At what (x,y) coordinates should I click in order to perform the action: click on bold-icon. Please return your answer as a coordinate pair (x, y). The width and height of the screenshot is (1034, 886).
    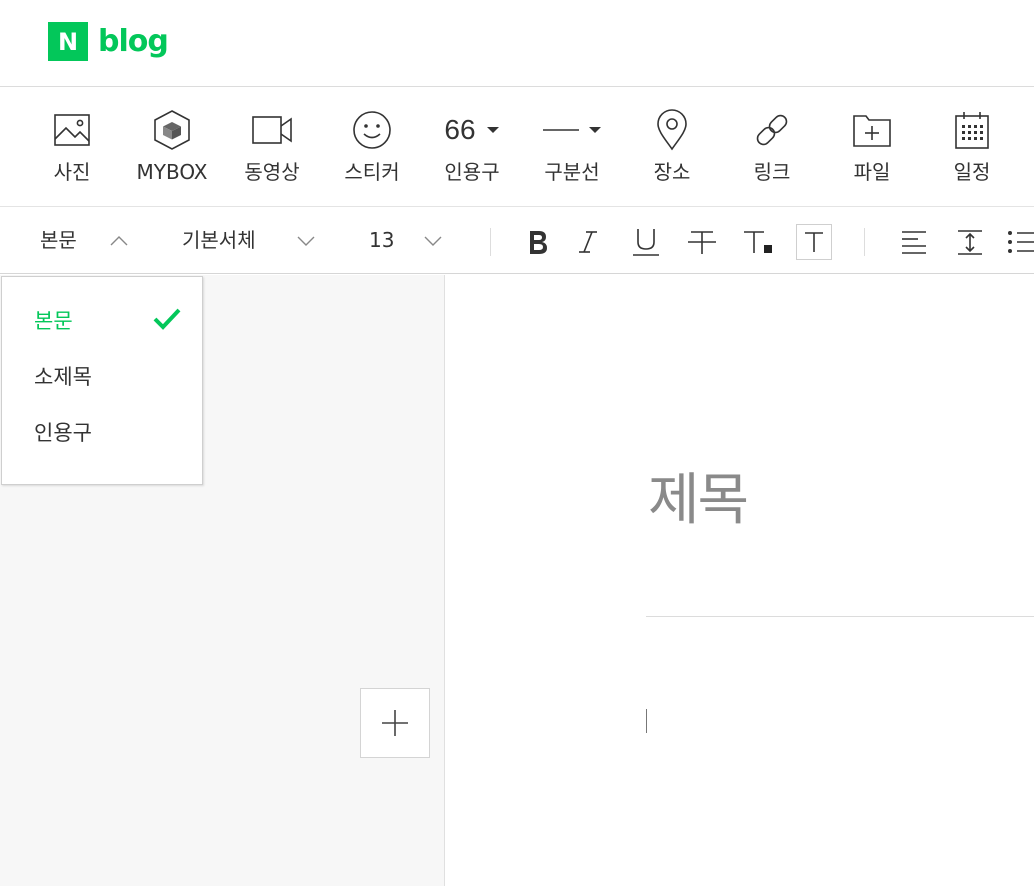
    Looking at the image, I should click on (538, 242).